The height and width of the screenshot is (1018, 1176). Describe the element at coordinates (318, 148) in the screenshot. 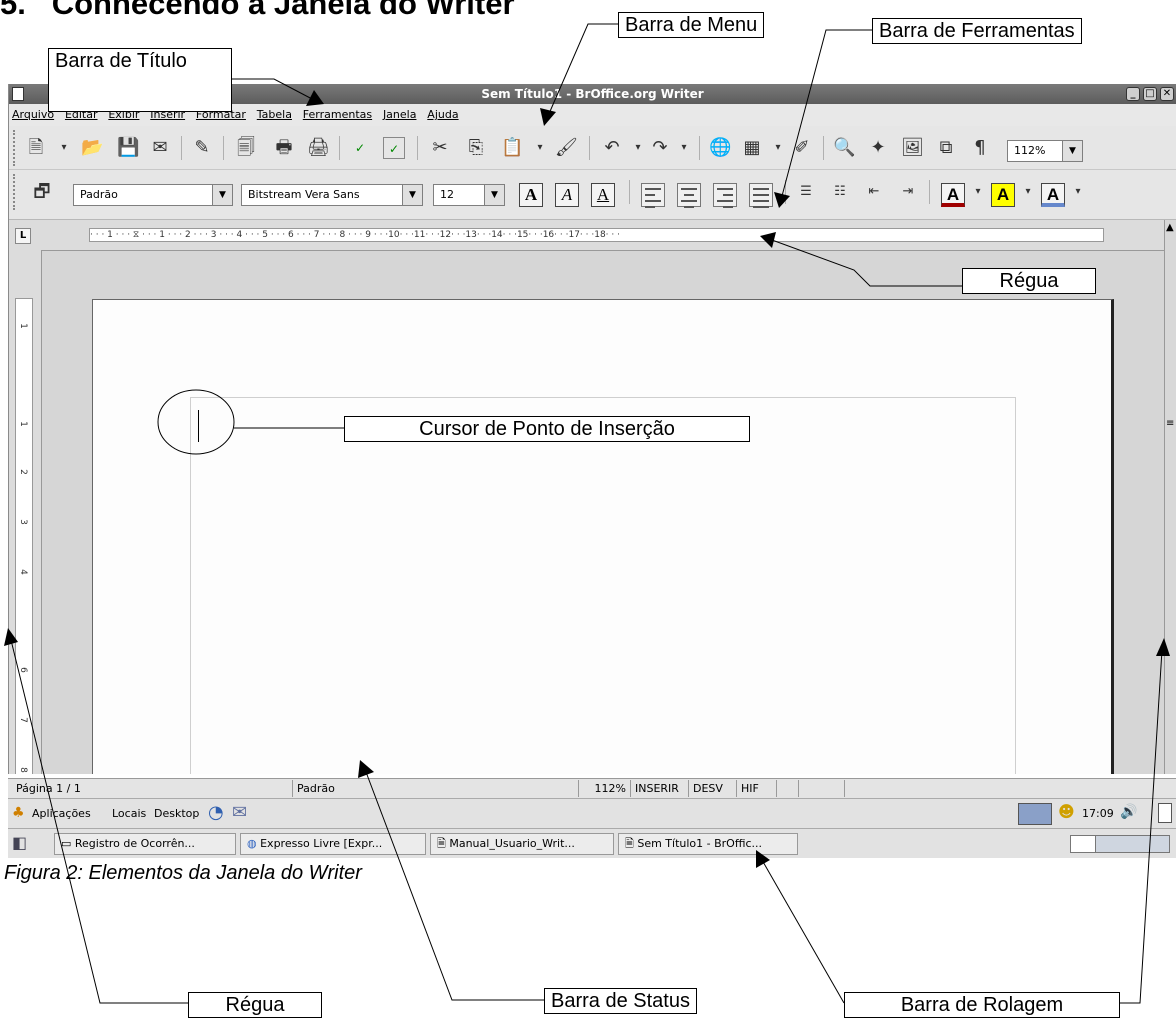

I see `print-preview-icon: 🖨` at that location.